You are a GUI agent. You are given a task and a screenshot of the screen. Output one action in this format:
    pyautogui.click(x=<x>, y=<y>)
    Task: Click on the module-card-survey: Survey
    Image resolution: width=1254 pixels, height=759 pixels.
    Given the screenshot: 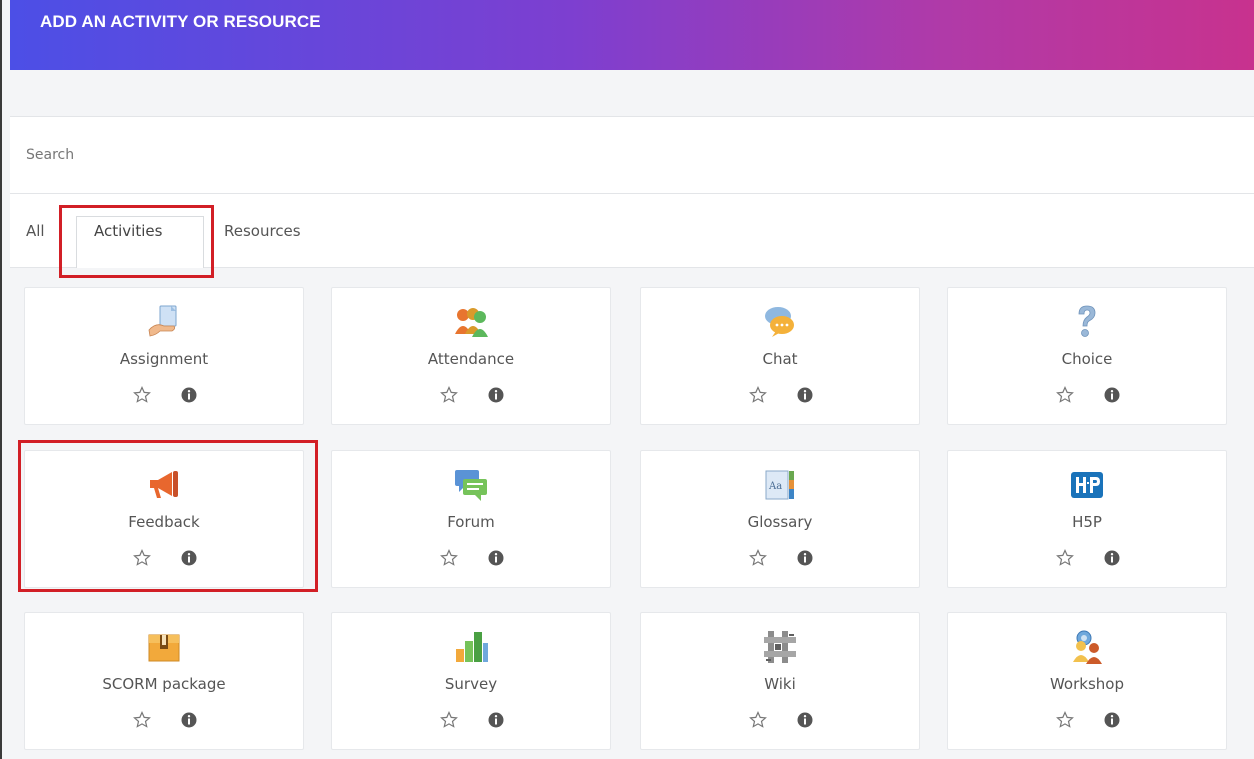 What is the action you would take?
    pyautogui.click(x=471, y=681)
    